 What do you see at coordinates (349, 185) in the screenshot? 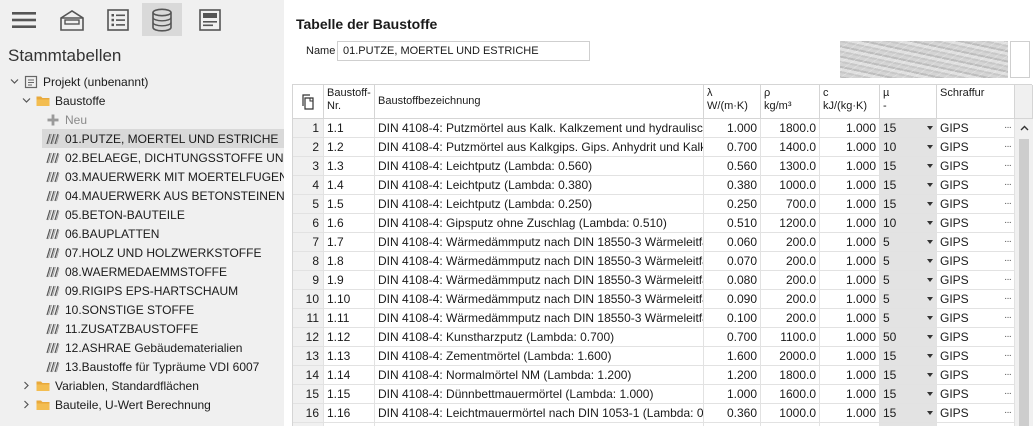
I see `cell-nr: 1.4` at bounding box center [349, 185].